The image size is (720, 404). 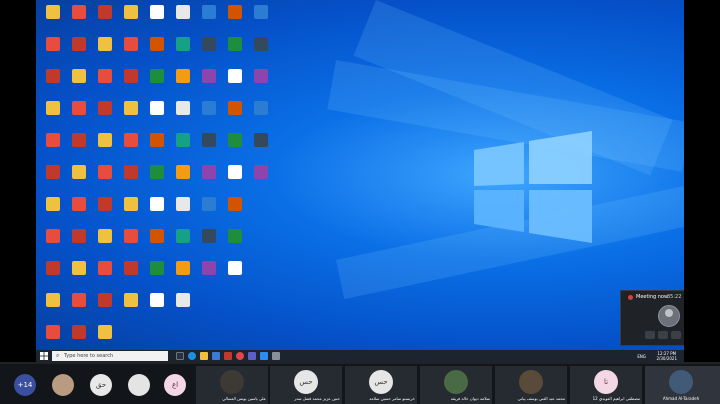 What do you see at coordinates (180, 356) in the screenshot?
I see `task-view-icon` at bounding box center [180, 356].